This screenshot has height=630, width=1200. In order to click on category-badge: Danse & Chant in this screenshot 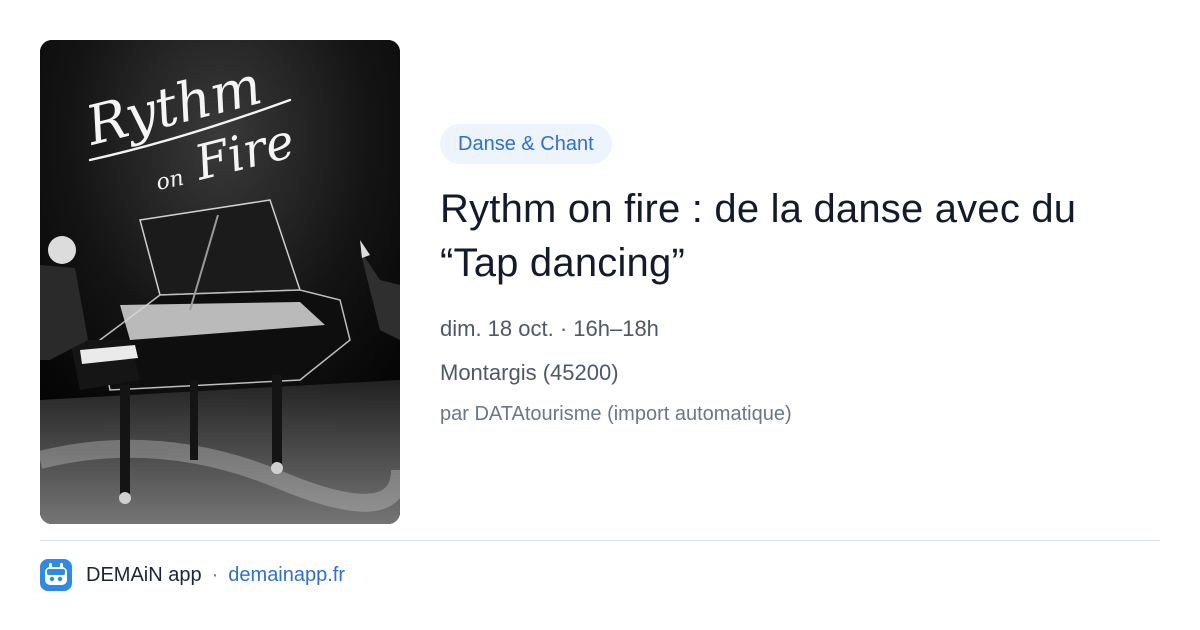, I will do `click(526, 144)`.